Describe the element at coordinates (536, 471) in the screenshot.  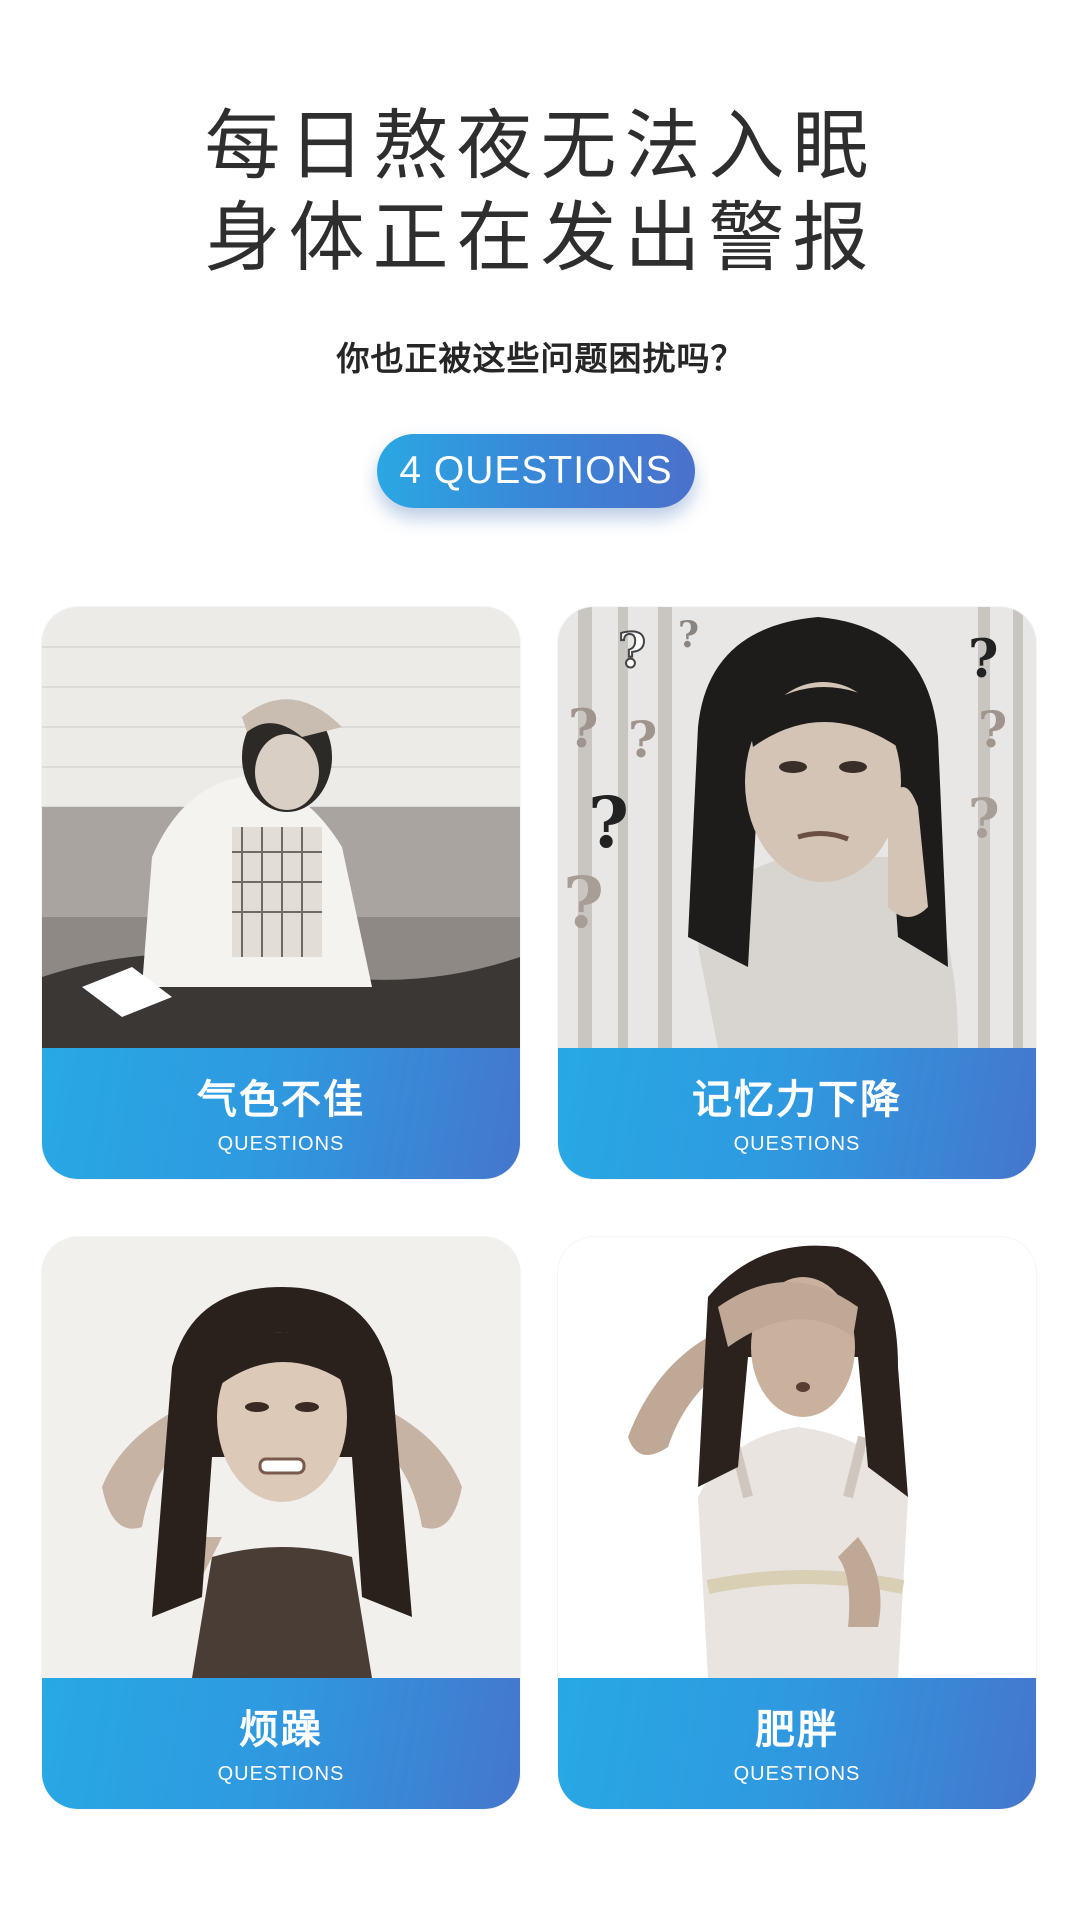
I see `questions-badge: 4 QUESTIONS` at that location.